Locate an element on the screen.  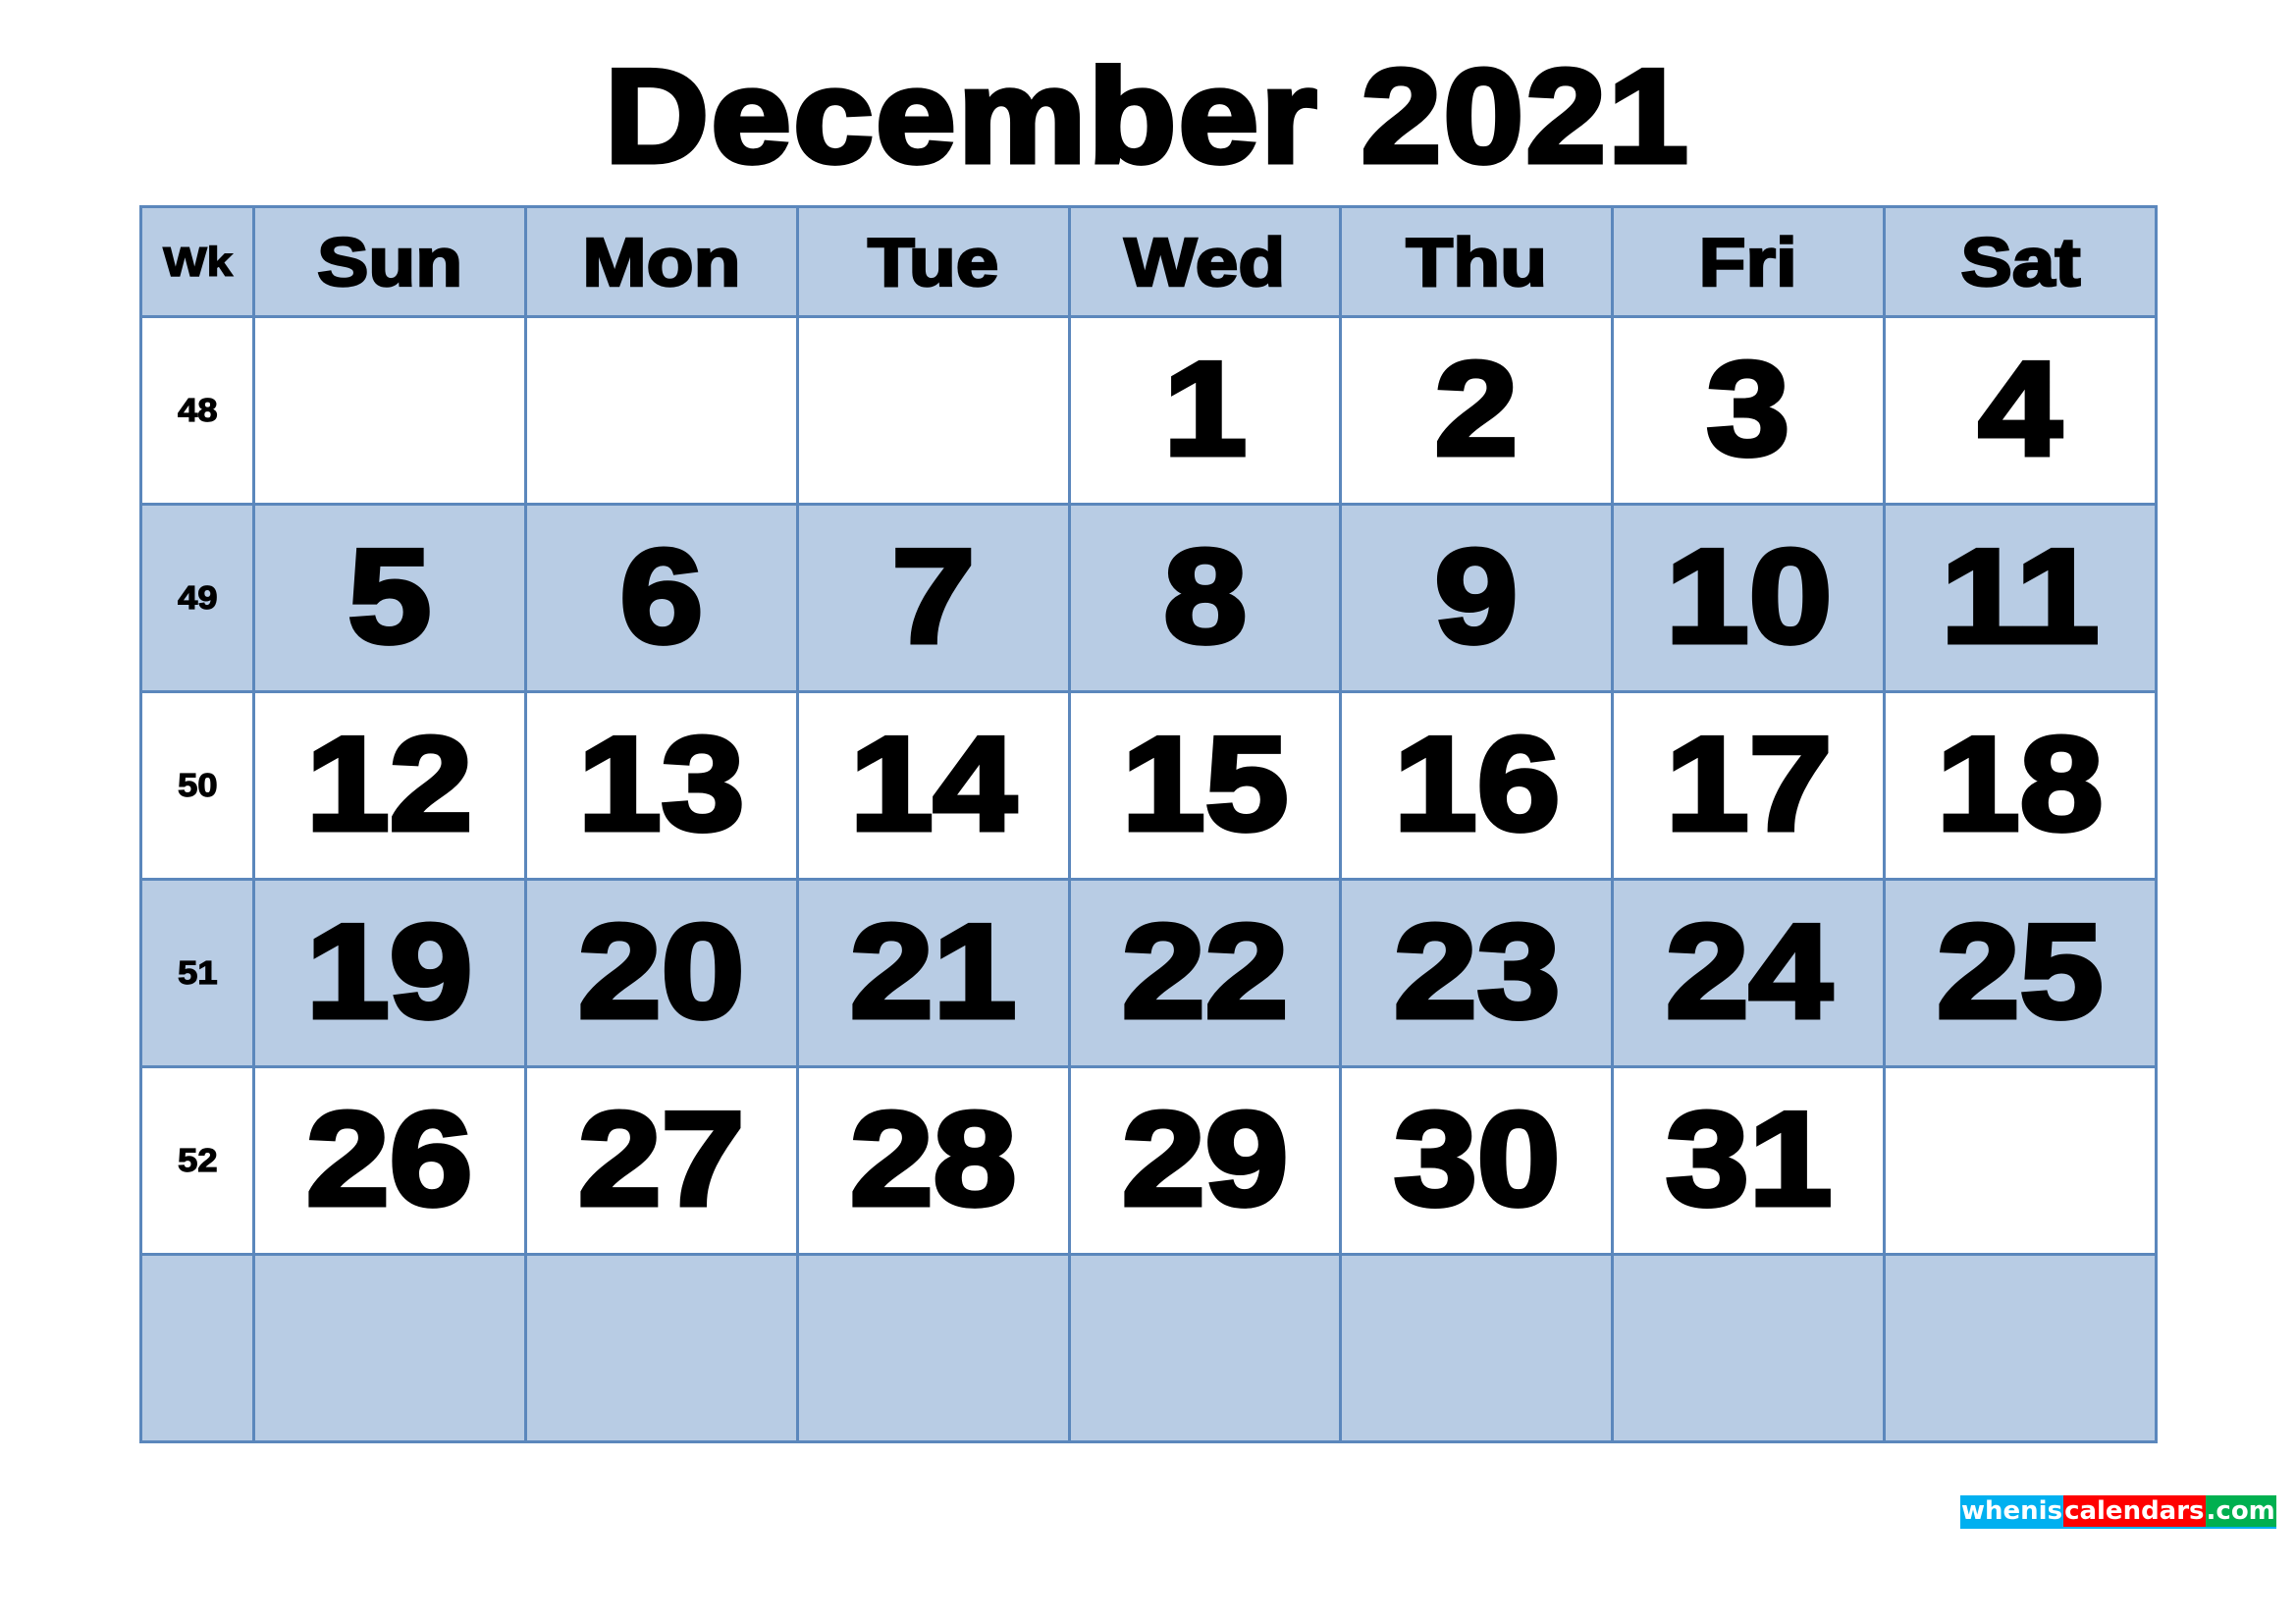
site-logo-link: whenis calendars .com is located at coordinates (2118, 1512).